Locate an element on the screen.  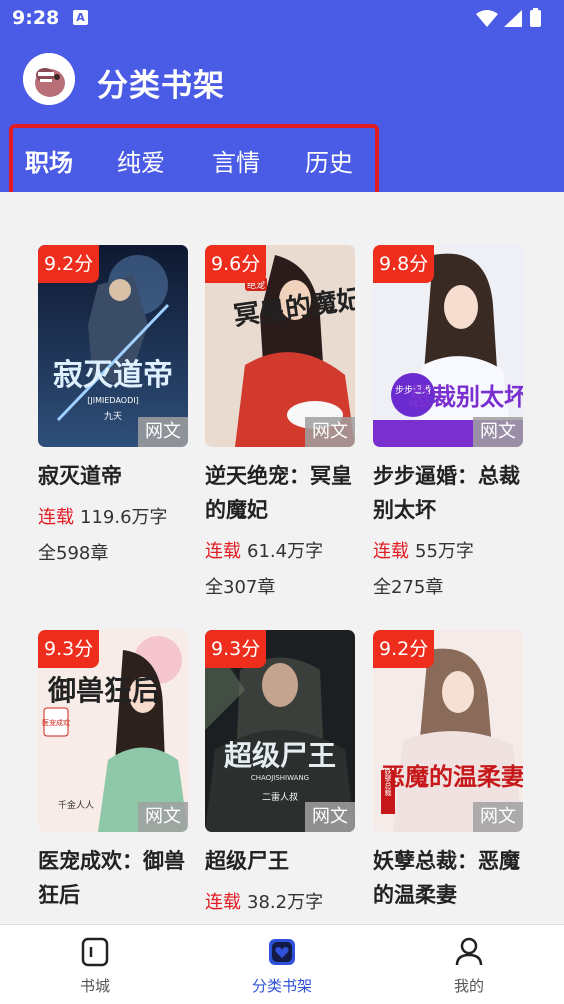
word-count: 38.2万字 is located at coordinates (285, 902).